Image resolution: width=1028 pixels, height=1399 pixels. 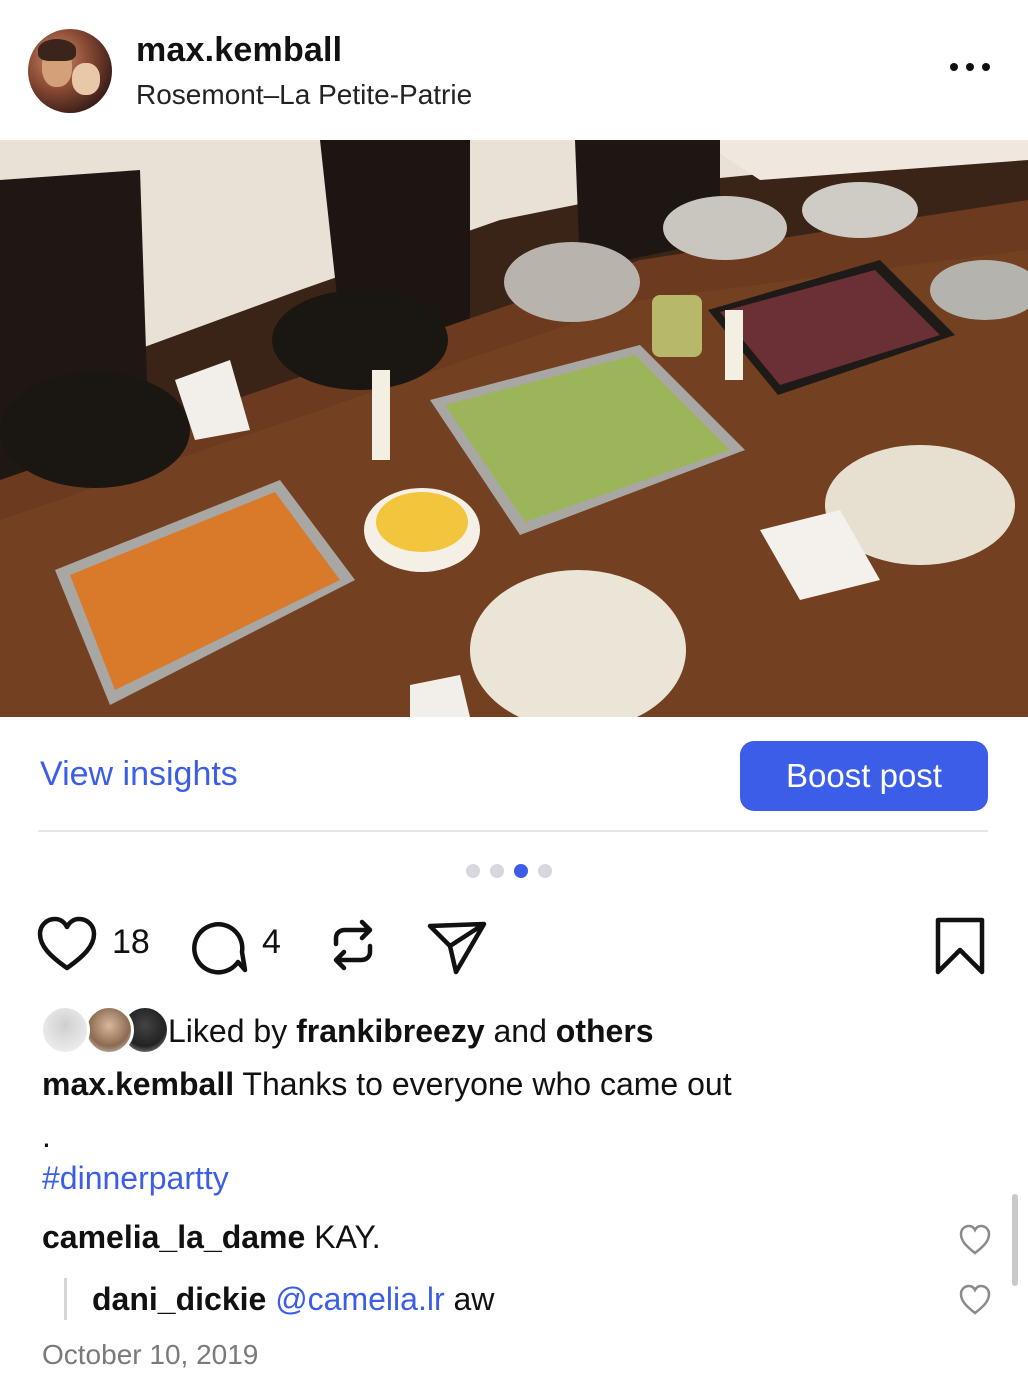 What do you see at coordinates (970, 67) in the screenshot?
I see `more-options-icon` at bounding box center [970, 67].